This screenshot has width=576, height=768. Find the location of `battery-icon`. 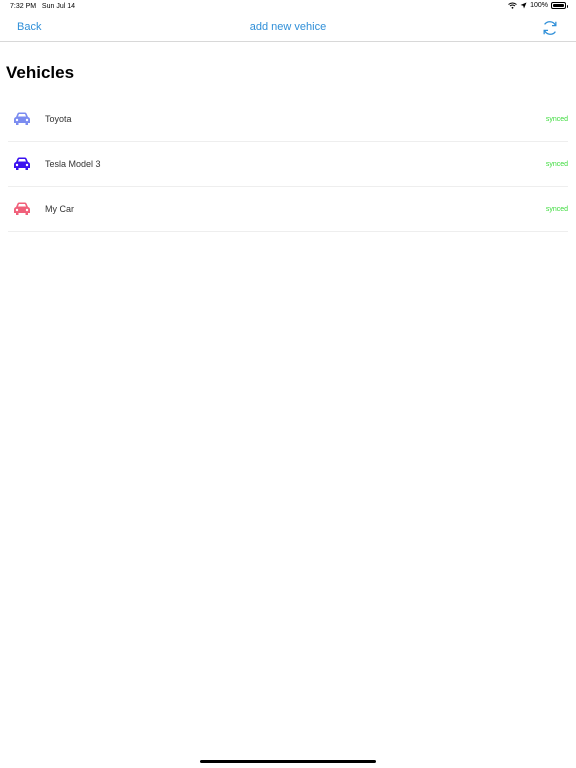

battery-icon is located at coordinates (559, 5).